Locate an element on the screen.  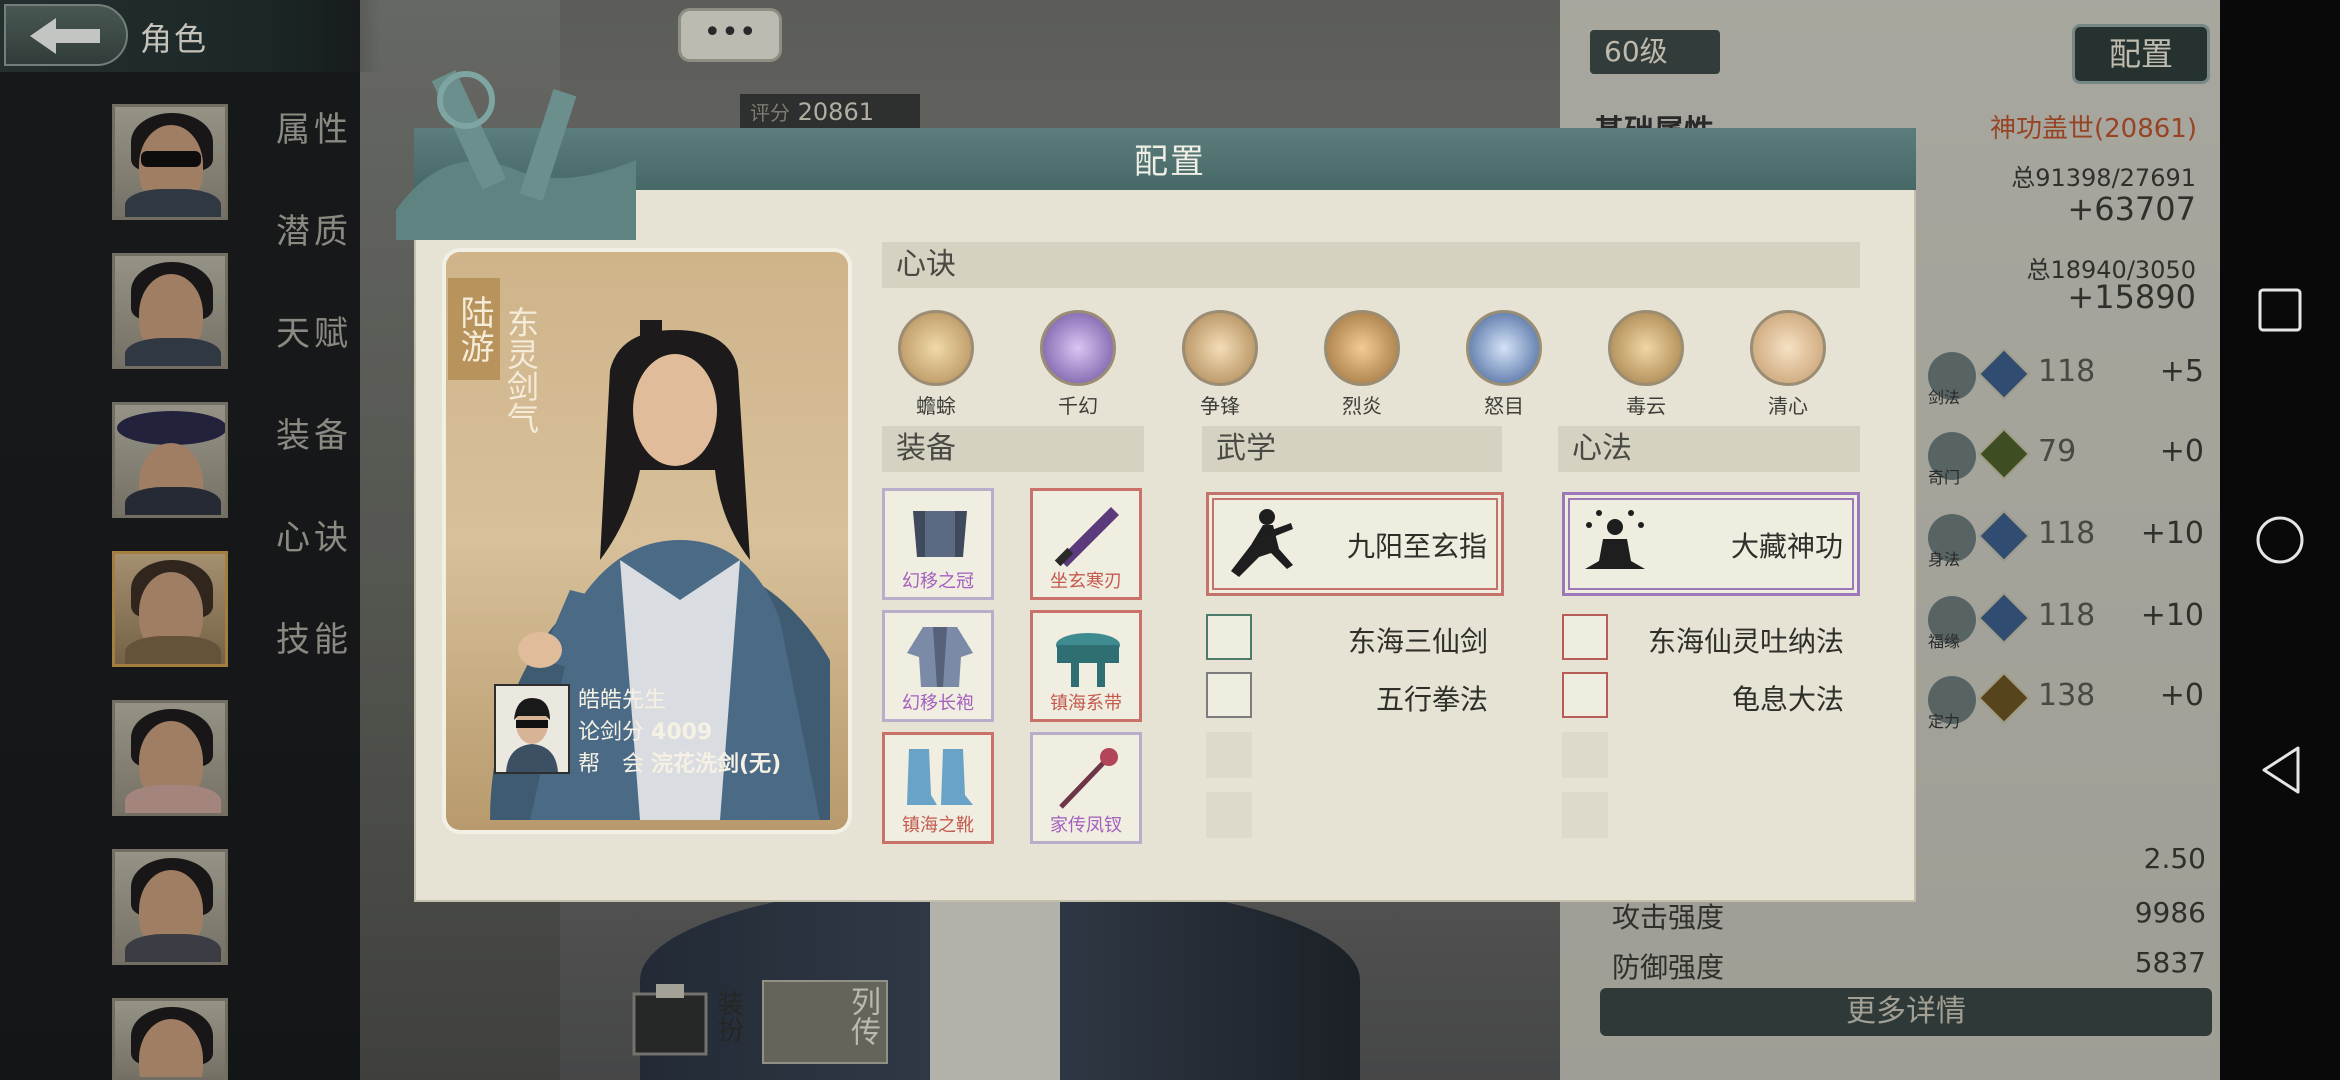
martial-header: 武学 is located at coordinates (1352, 449).